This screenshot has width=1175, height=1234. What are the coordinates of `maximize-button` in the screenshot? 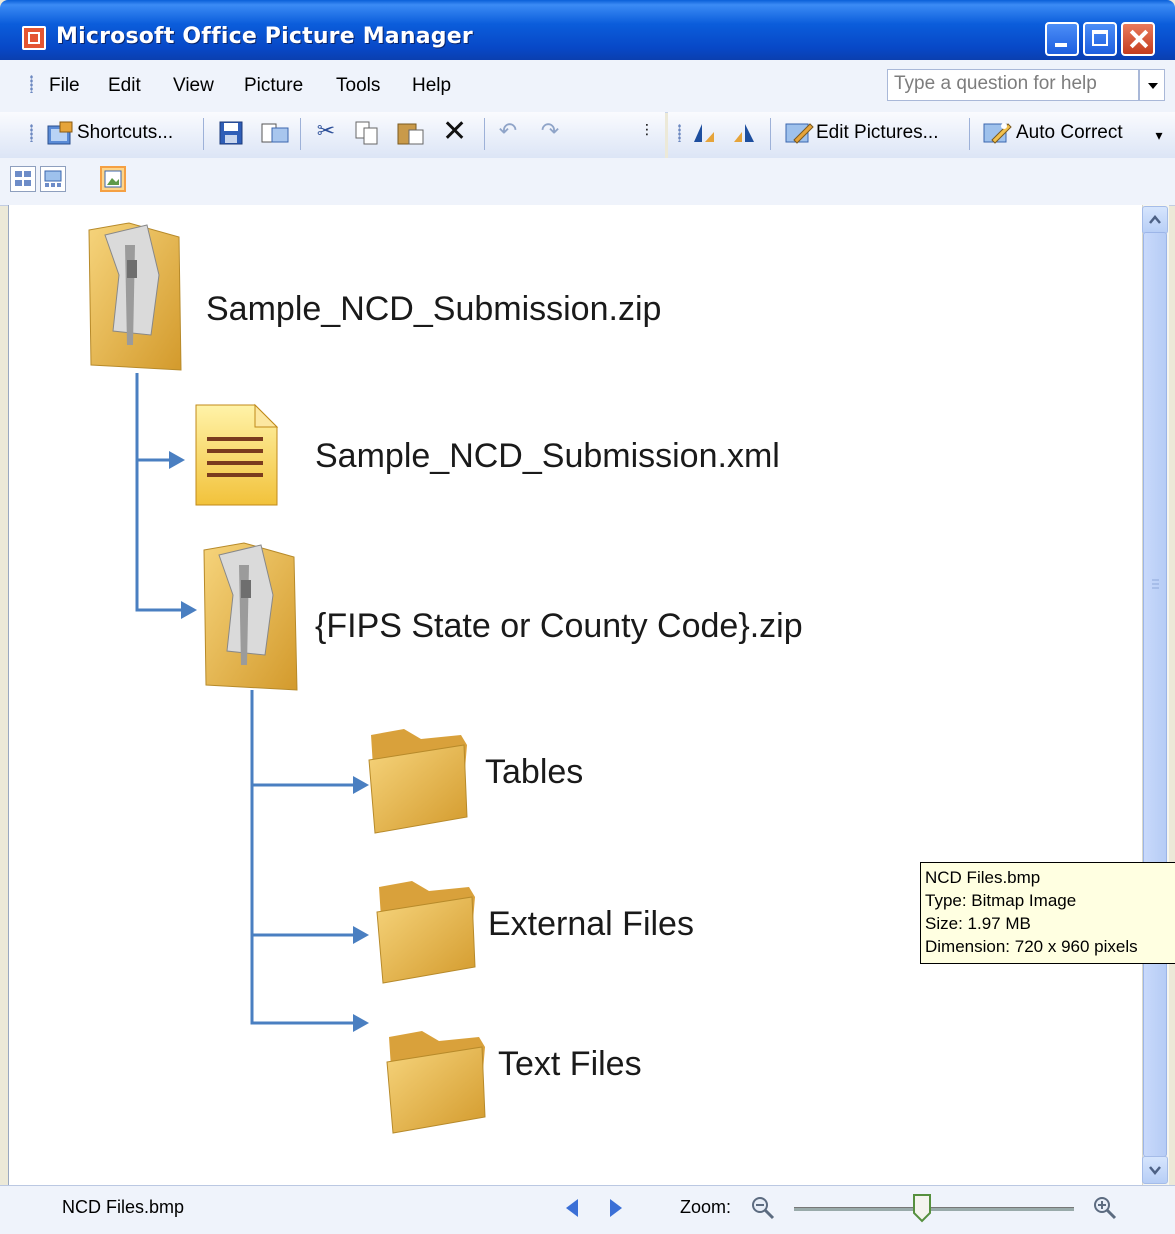 It's located at (1100, 39).